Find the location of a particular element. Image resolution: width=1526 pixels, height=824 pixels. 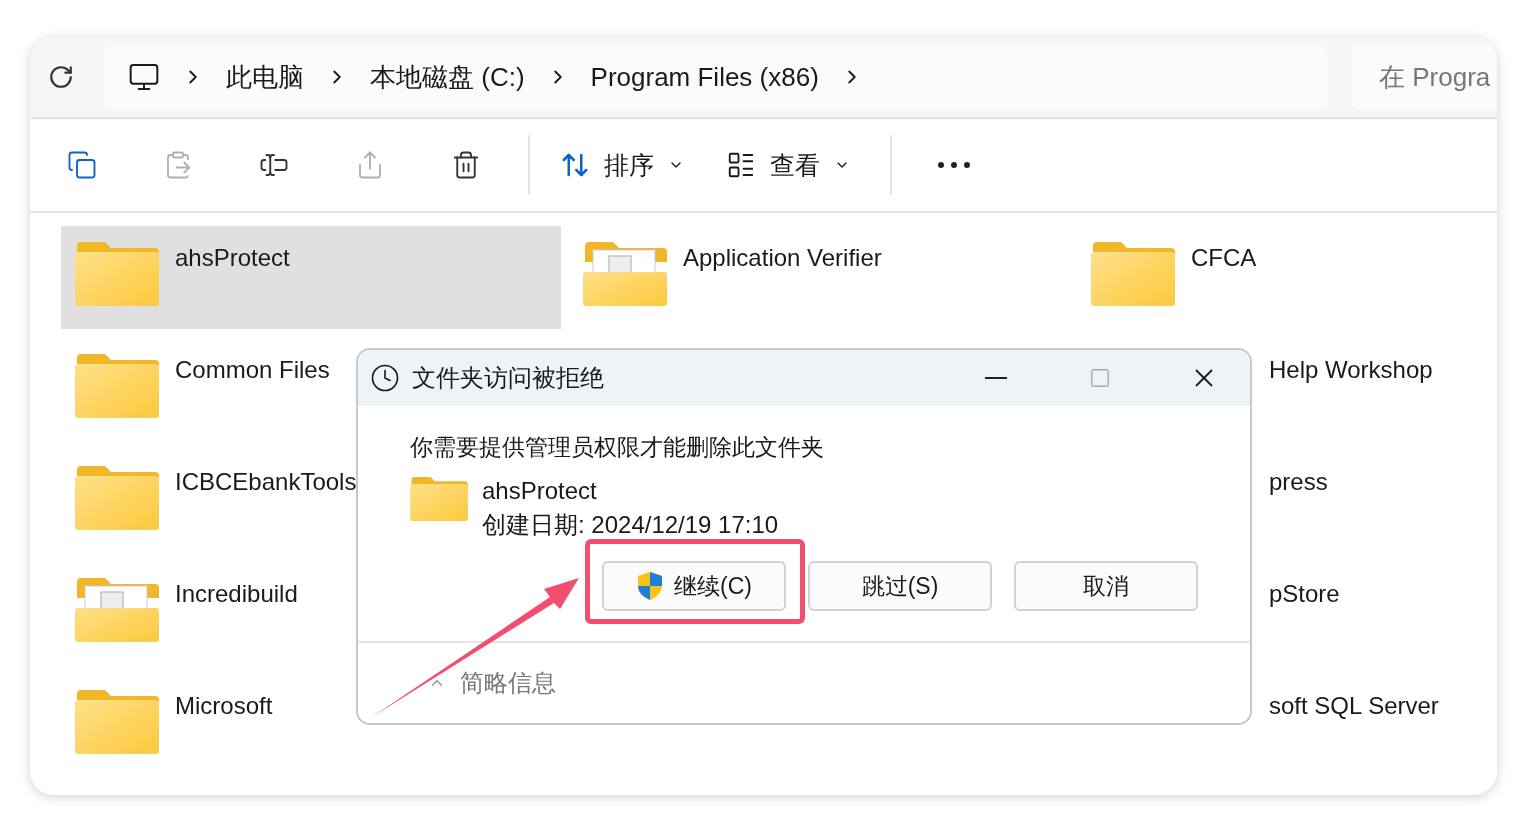

trash-icon is located at coordinates (466, 165).